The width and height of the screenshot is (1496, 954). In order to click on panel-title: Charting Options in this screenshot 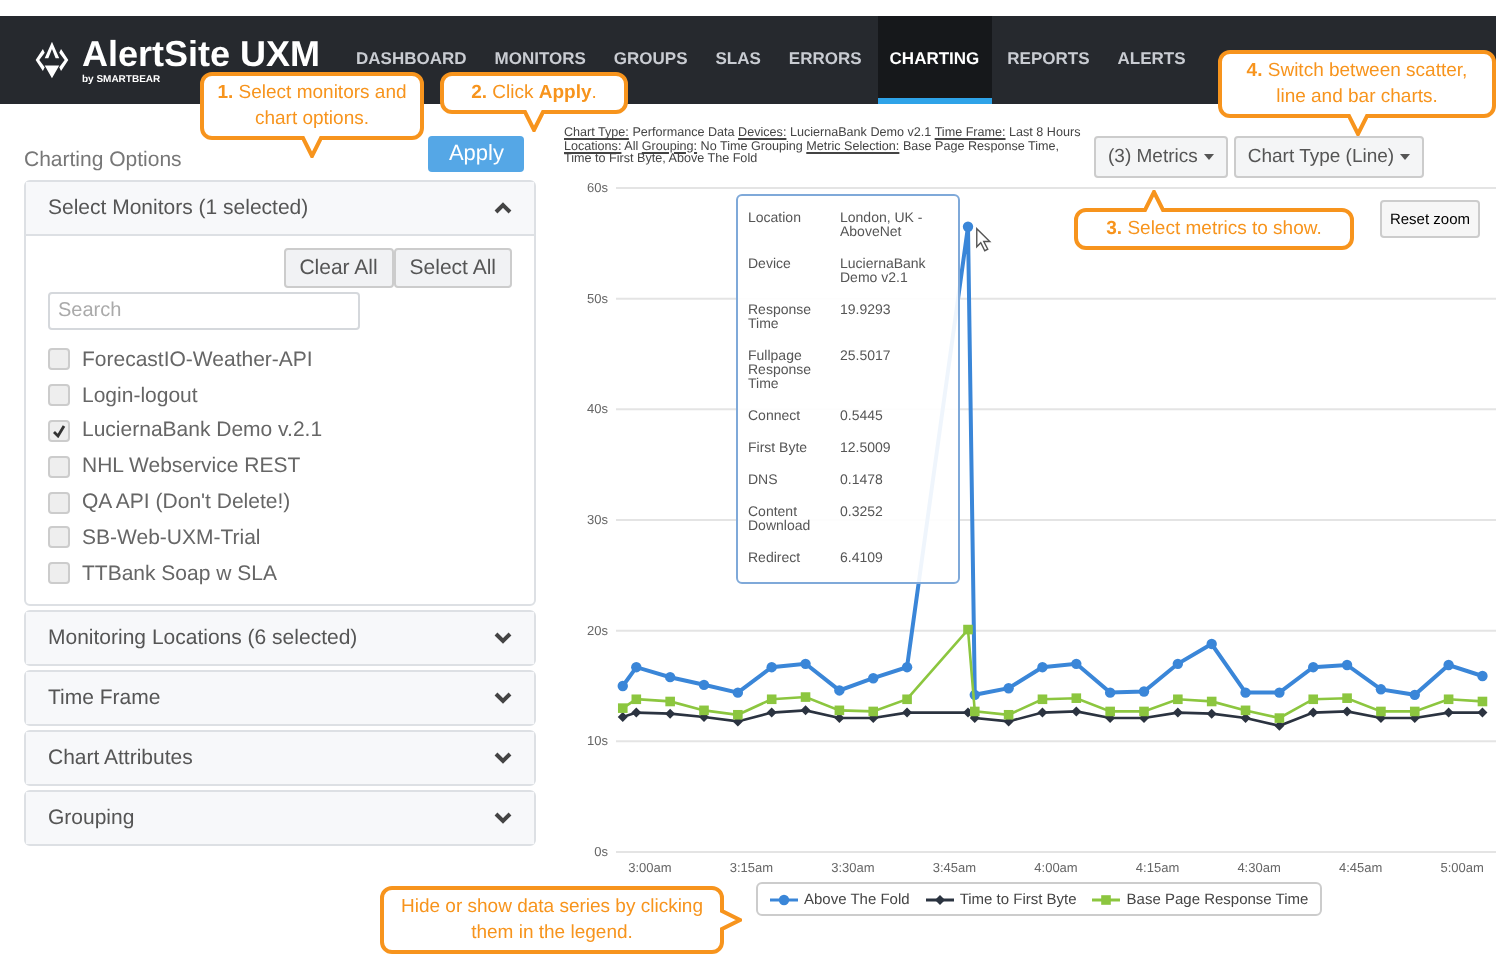, I will do `click(103, 160)`.